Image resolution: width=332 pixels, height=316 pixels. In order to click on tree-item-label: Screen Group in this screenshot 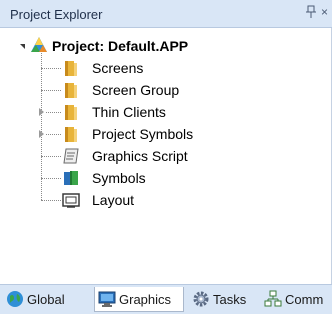, I will do `click(136, 90)`.